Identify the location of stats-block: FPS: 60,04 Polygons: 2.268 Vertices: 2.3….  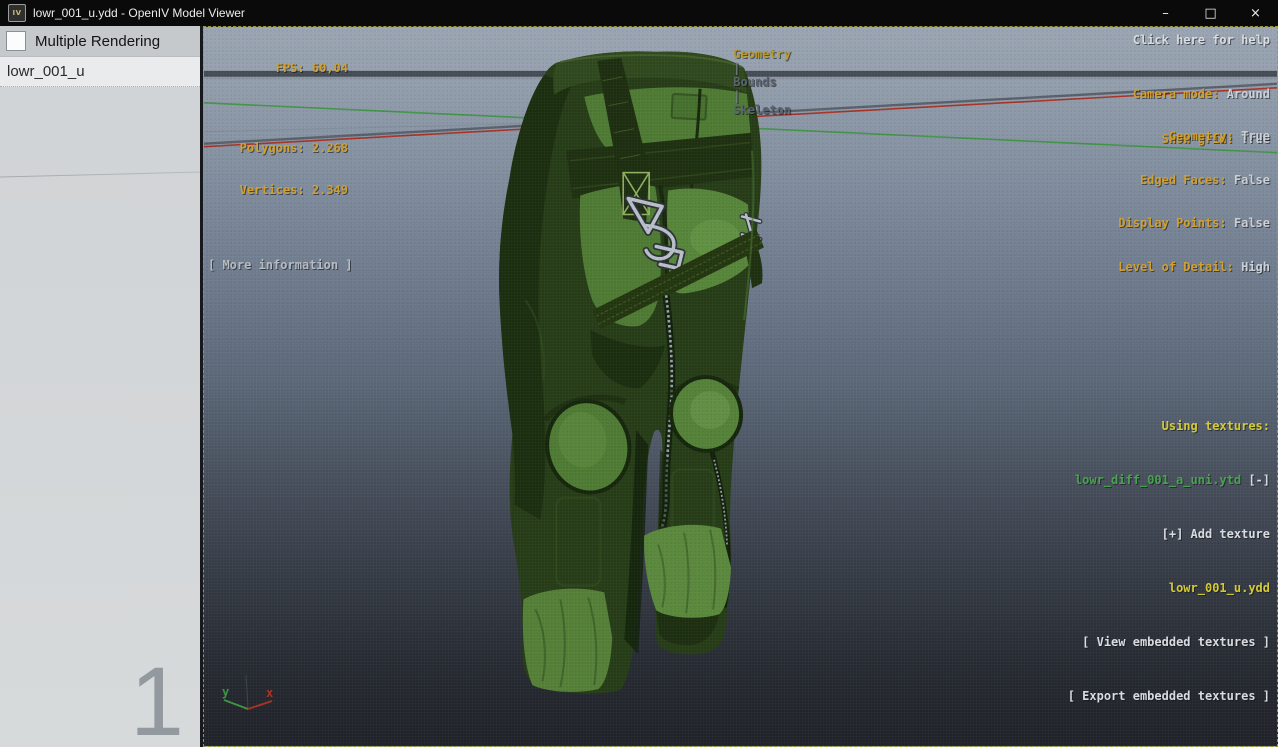
(280, 166).